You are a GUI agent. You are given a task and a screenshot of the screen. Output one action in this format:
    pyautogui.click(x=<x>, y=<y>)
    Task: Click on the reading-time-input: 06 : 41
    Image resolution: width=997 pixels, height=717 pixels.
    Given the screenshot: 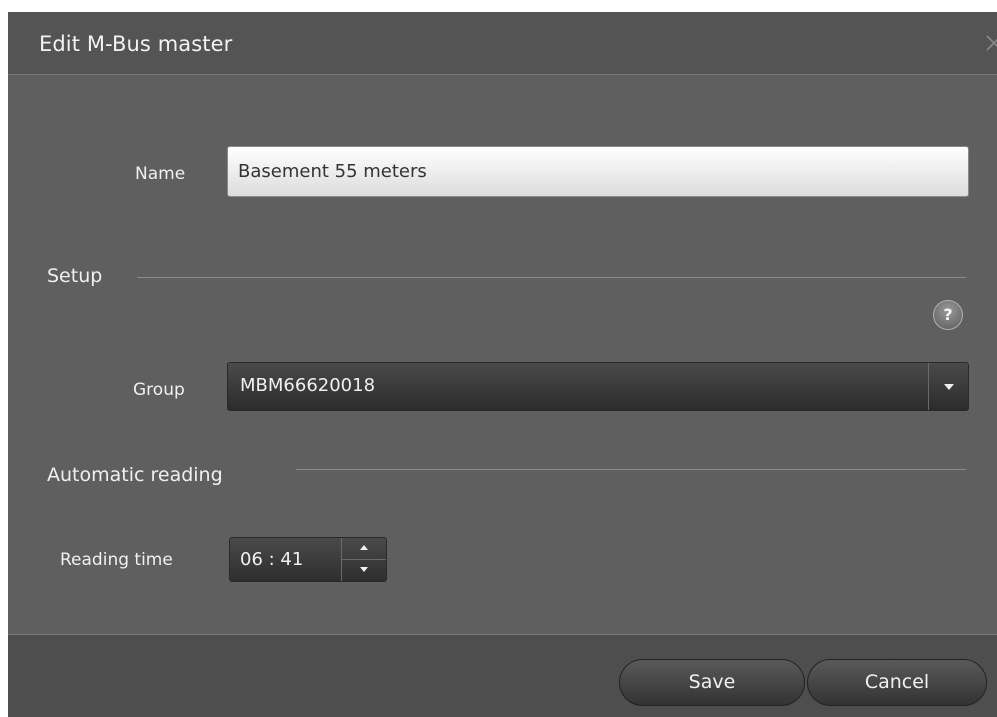 What is the action you would take?
    pyautogui.click(x=308, y=559)
    